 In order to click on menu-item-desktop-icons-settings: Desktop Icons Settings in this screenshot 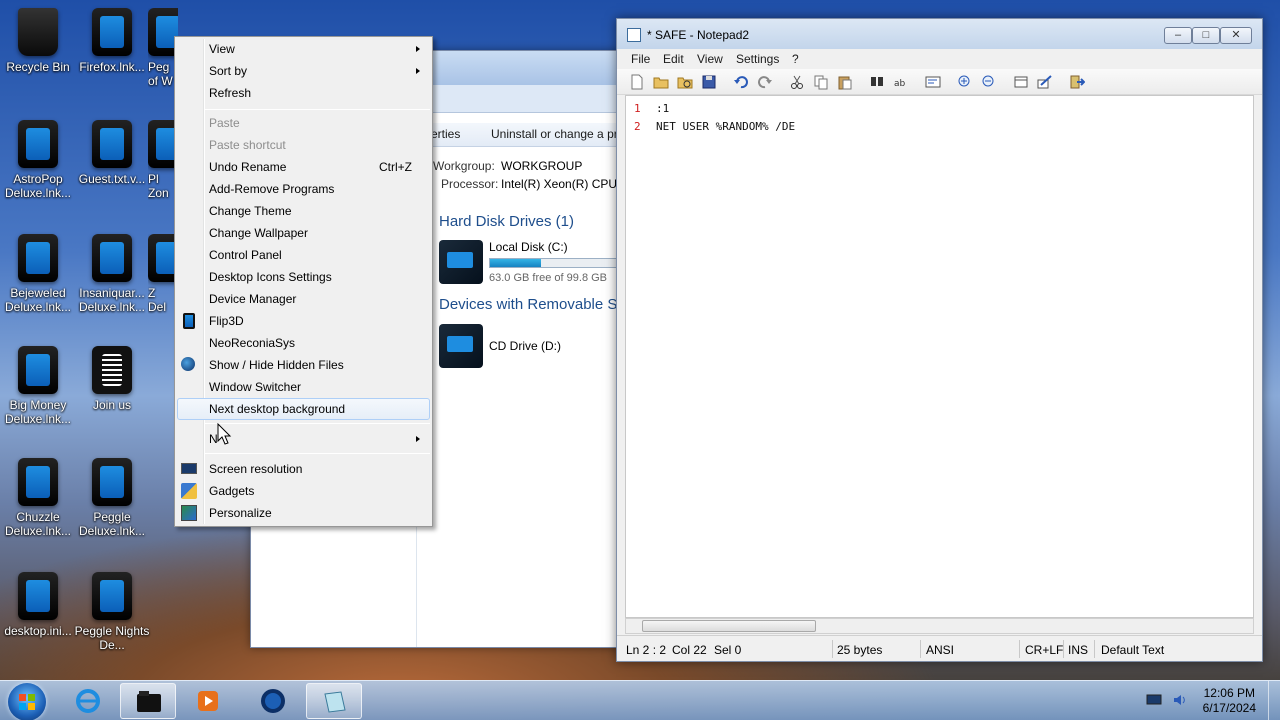, I will do `click(303, 277)`.